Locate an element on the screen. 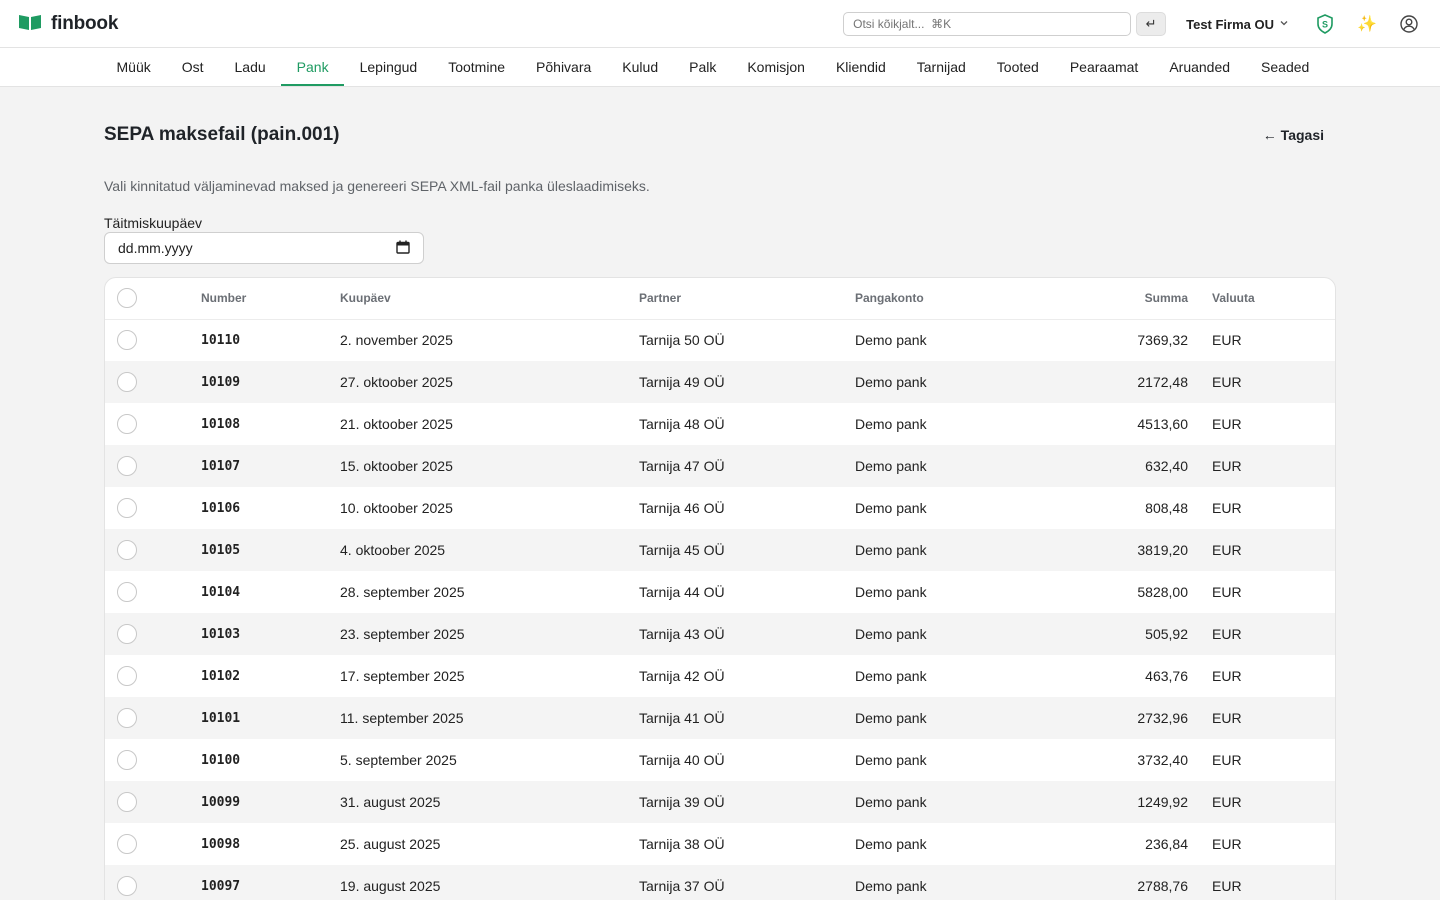  payment-sum: 2732,96 is located at coordinates (1162, 718).